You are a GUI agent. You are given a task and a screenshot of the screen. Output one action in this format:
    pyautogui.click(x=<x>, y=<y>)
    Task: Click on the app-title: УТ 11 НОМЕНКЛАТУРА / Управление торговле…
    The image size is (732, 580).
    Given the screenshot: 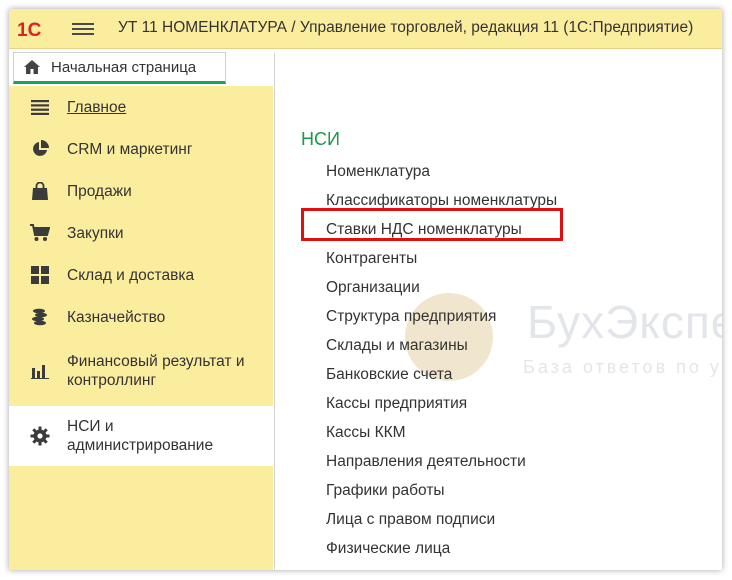 What is the action you would take?
    pyautogui.click(x=406, y=27)
    